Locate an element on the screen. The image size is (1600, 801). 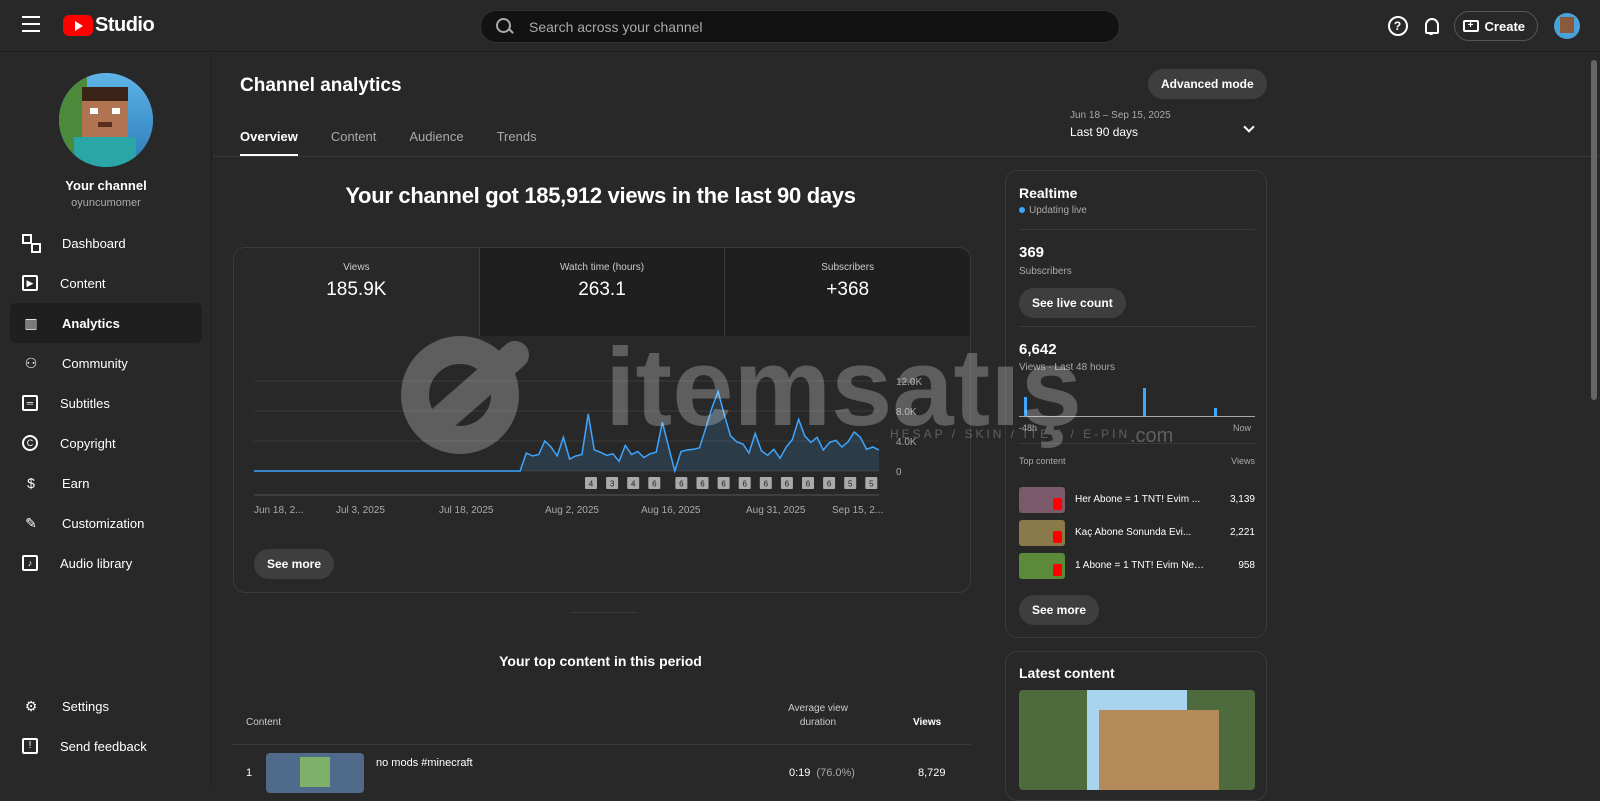
duration-value: 0:19 is located at coordinates (800, 773).